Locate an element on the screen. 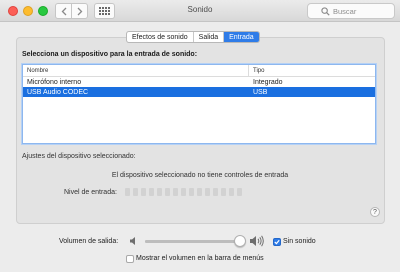  table-row: Micrófono interno Integrado is located at coordinates (199, 82).